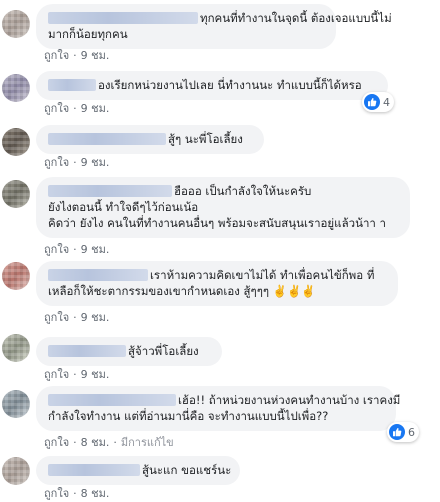  I want to click on comment-bubble: สู้นะแก ขอแชร์นะ, so click(138, 470).